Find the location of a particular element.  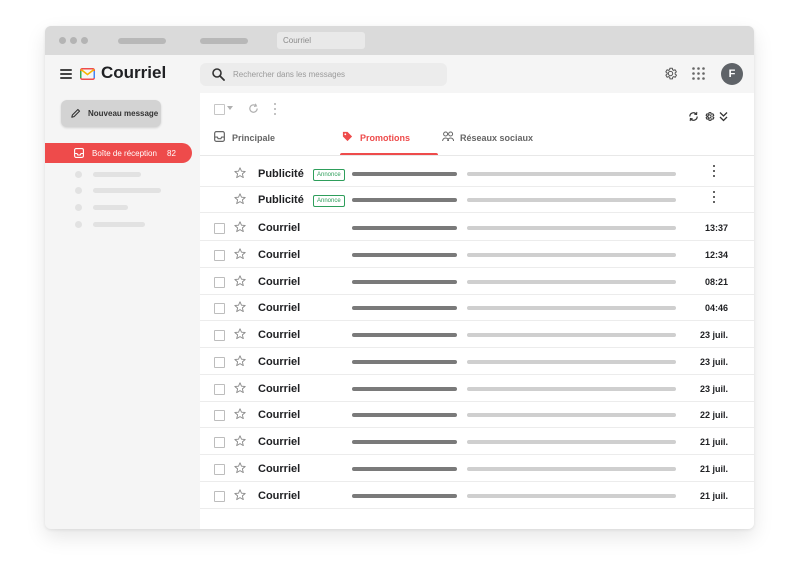

tab-label: Principale is located at coordinates (254, 138).